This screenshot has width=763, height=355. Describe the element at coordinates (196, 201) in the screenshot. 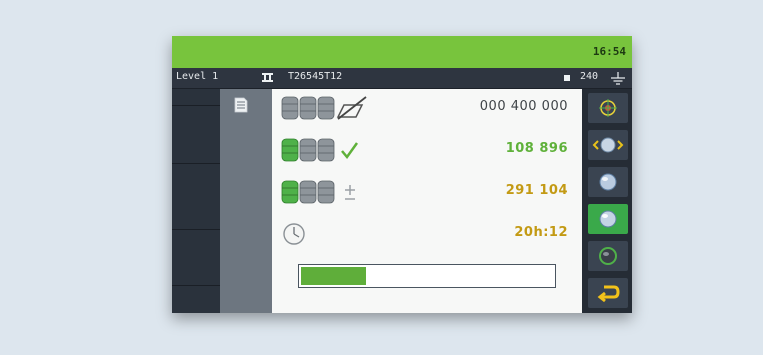

I see `left-panel` at that location.